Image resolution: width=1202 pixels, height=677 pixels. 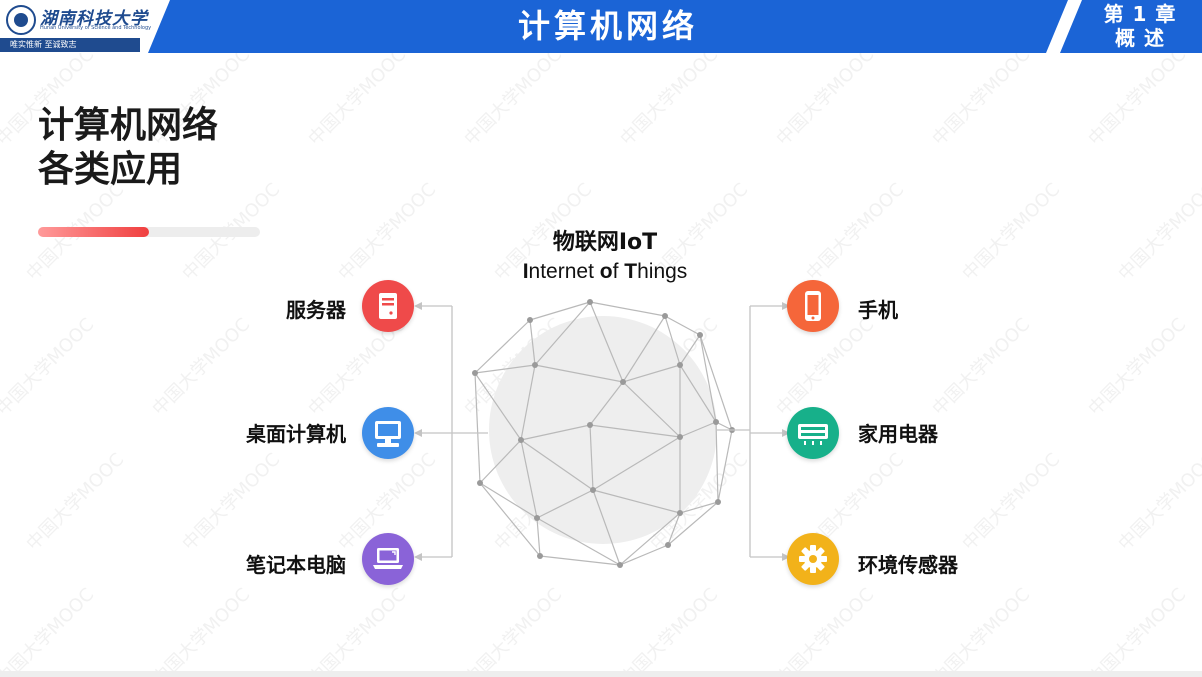 I want to click on server-label: 服务器, so click(x=316, y=310).